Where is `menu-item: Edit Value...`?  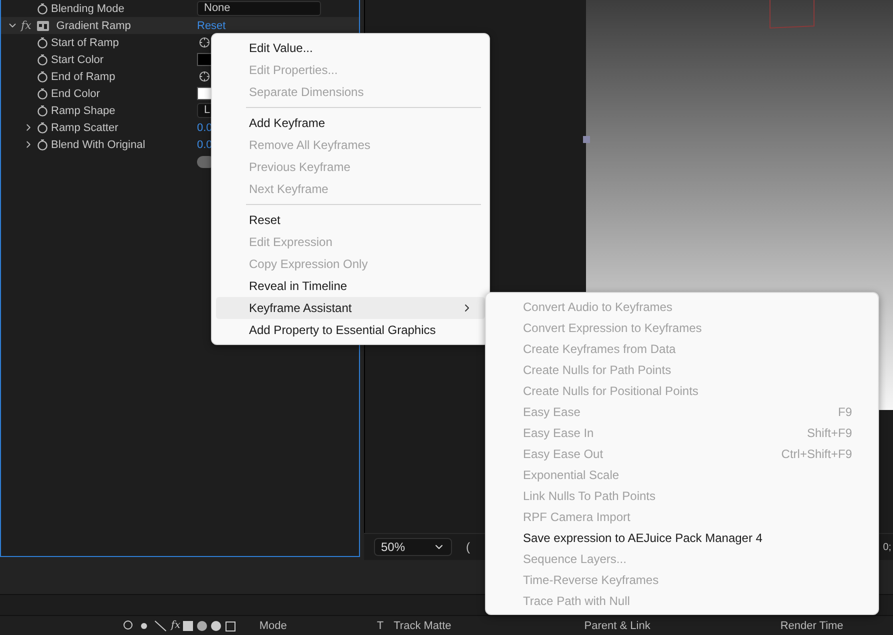
menu-item: Edit Value... is located at coordinates (350, 48).